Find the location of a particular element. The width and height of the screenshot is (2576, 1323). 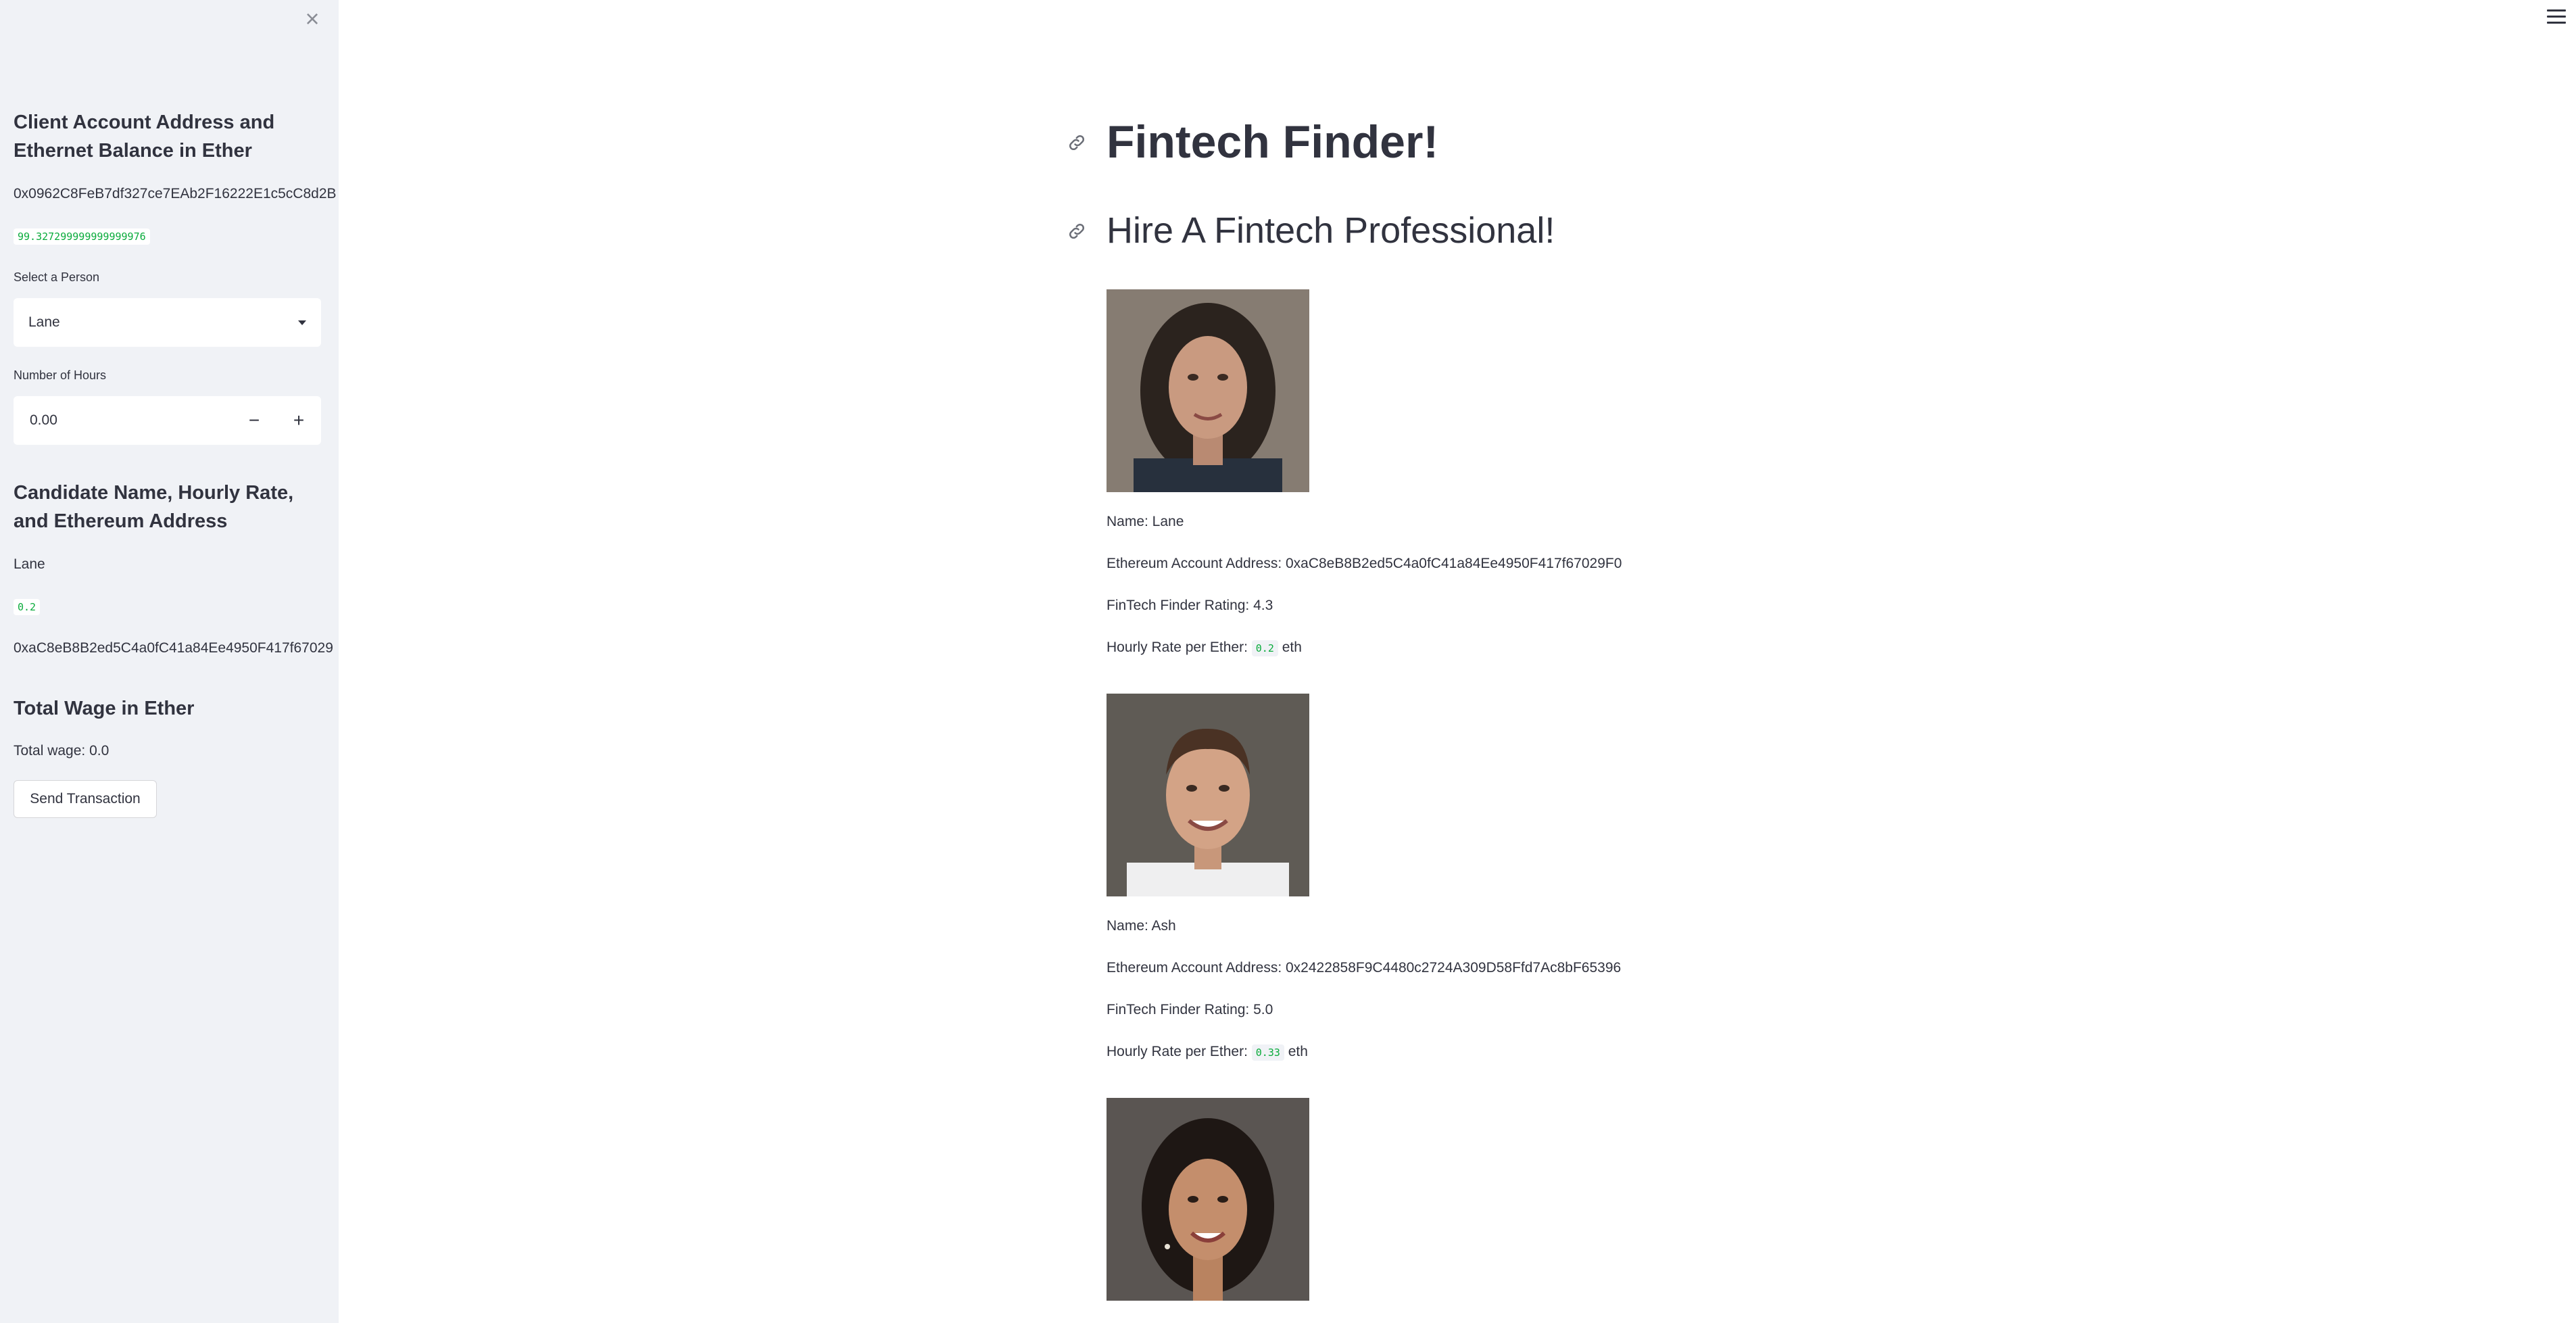

client-address: 0x0962C8FeB7df327ce7EAb2F16222E1c5cC8d2B is located at coordinates (175, 193).